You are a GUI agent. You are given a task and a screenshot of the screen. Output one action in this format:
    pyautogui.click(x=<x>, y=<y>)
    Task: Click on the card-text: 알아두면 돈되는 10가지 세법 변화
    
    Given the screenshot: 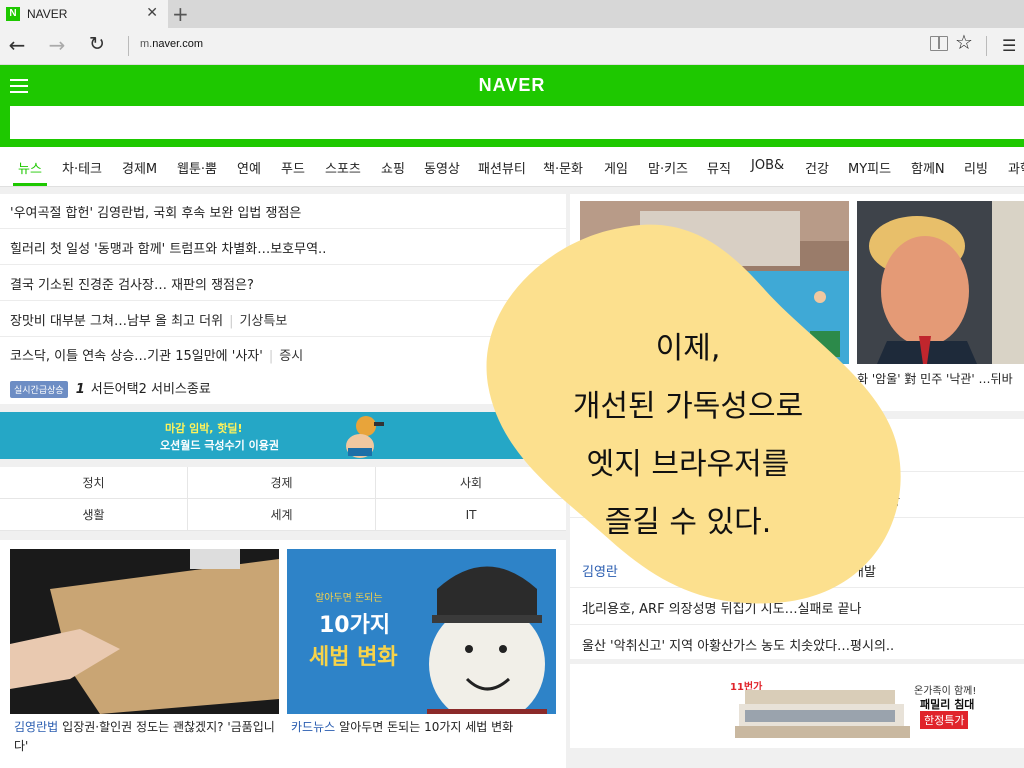 What is the action you would take?
    pyautogui.click(x=426, y=727)
    